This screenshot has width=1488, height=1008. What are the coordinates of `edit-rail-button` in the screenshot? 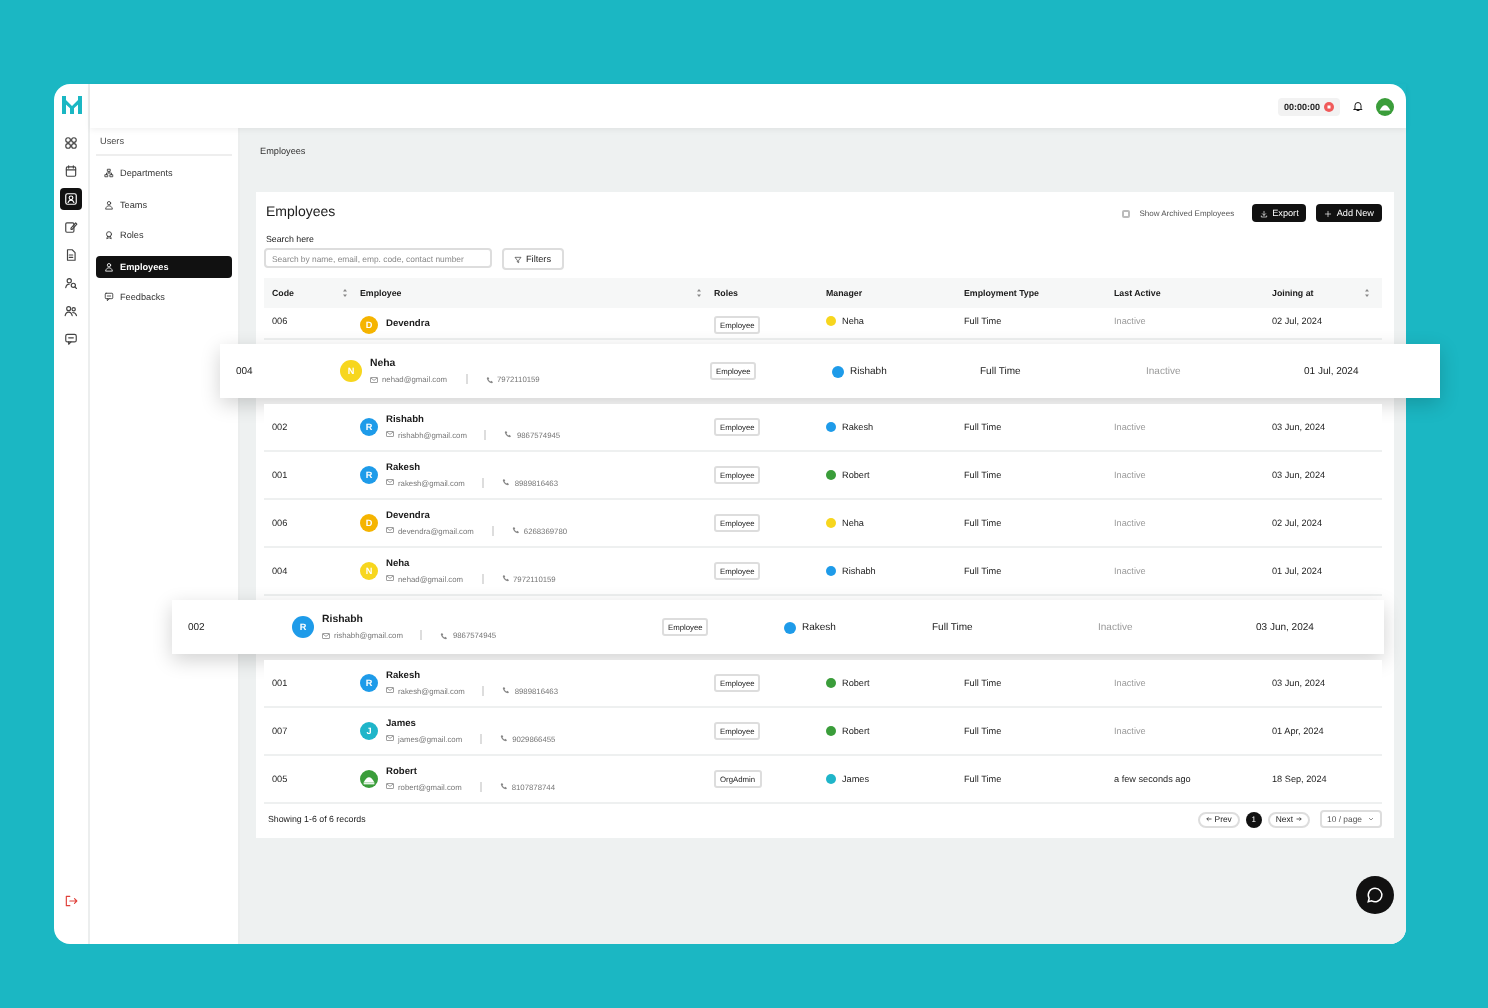 It's located at (71, 227).